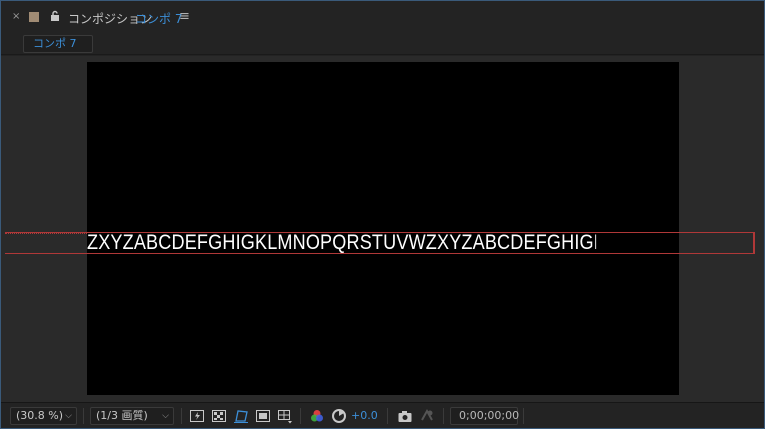 This screenshot has height=429, width=765. What do you see at coordinates (382, 415) in the screenshot?
I see `viewer-toolbar: (30.8 %) ⌵ (1/3 画質) ⌵ +0.0 0;00;00;00` at bounding box center [382, 415].